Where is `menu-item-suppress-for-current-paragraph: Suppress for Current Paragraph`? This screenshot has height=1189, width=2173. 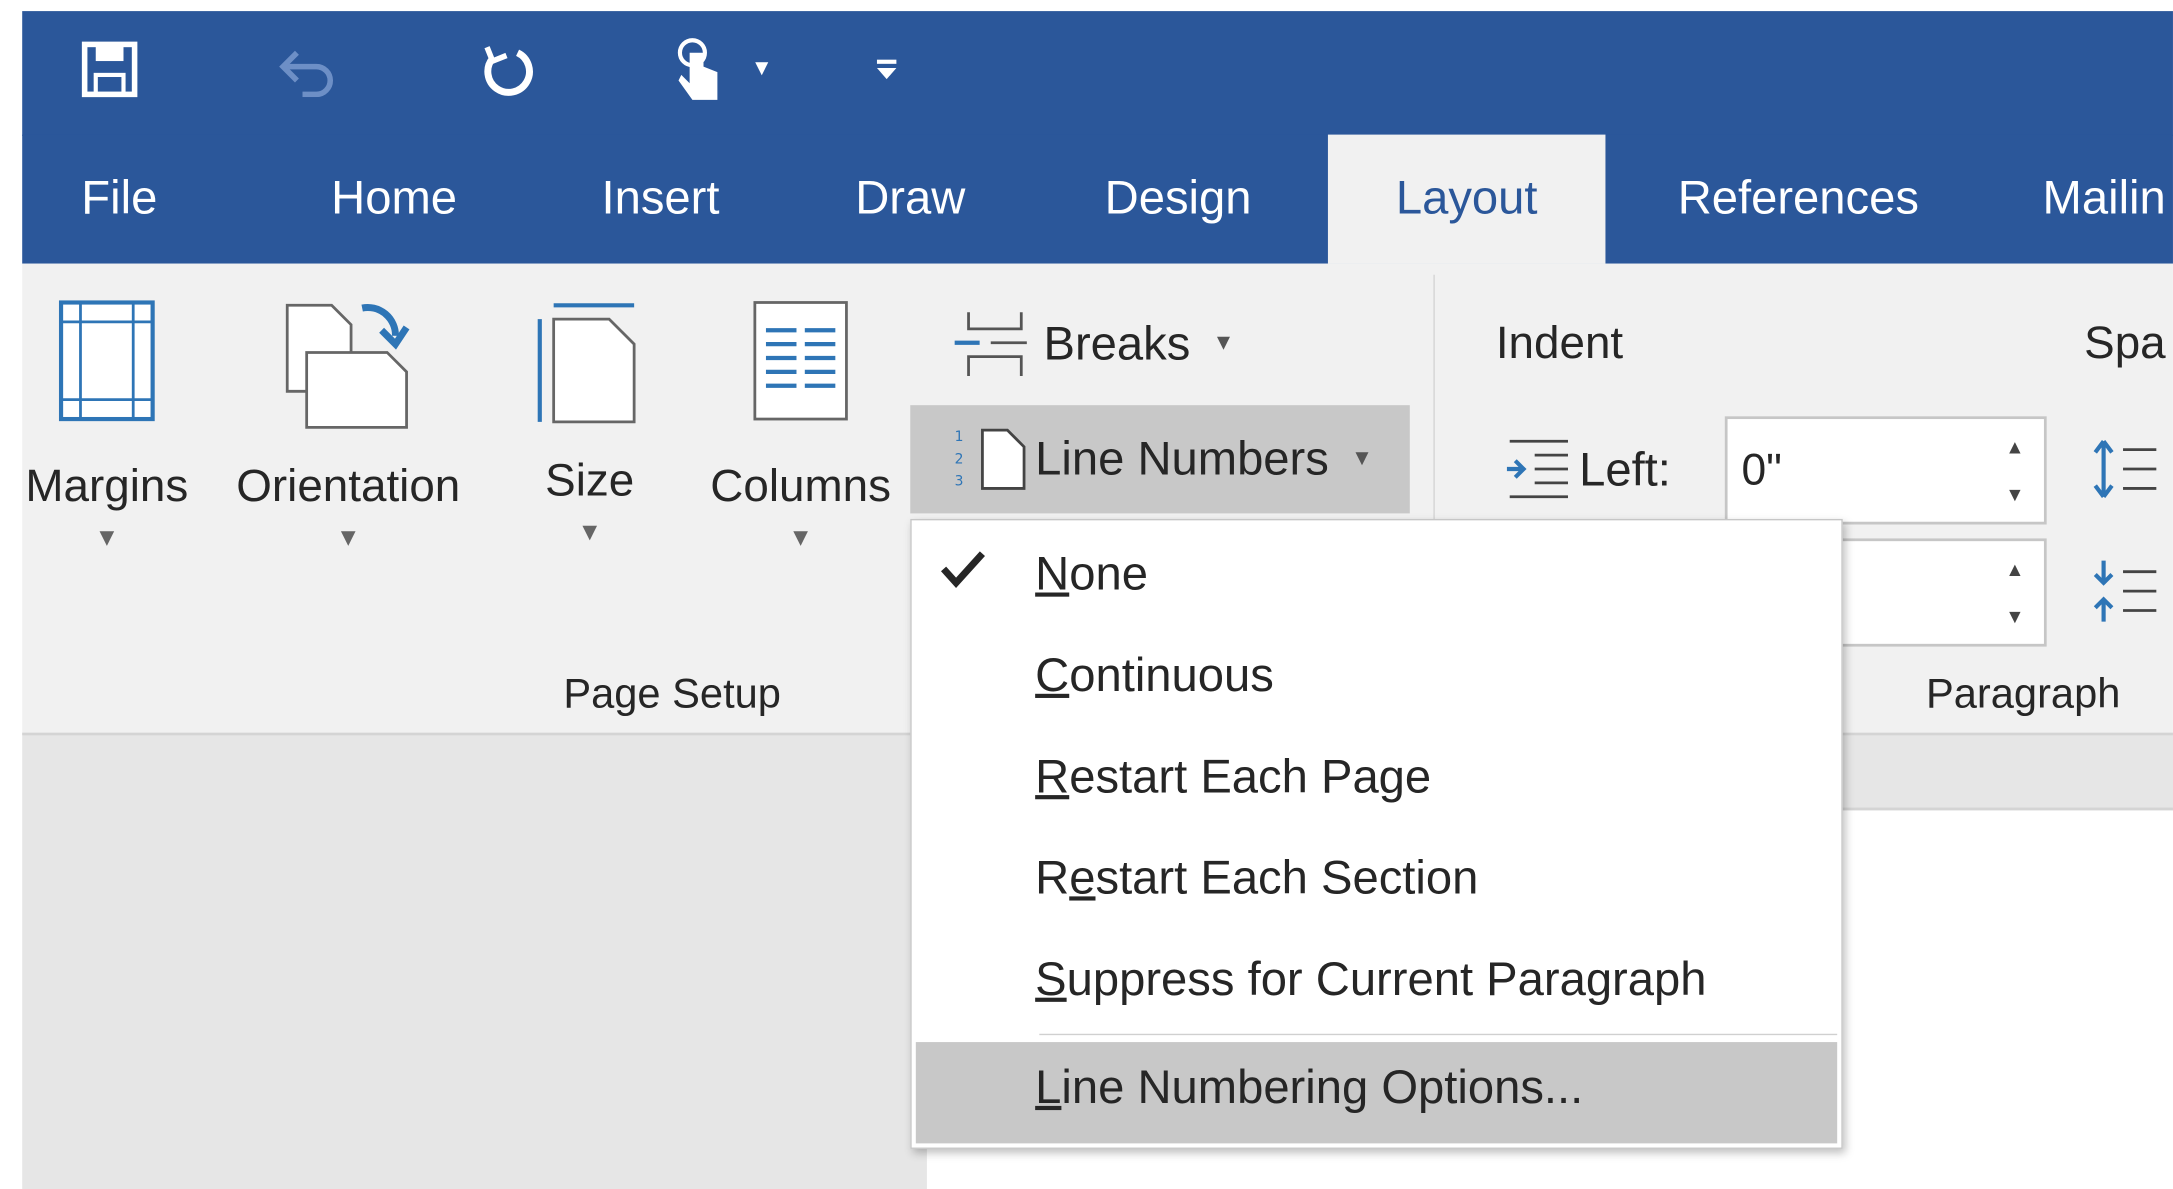
menu-item-suppress-for-current-paragraph: Suppress for Current Paragraph is located at coordinates (1377, 984).